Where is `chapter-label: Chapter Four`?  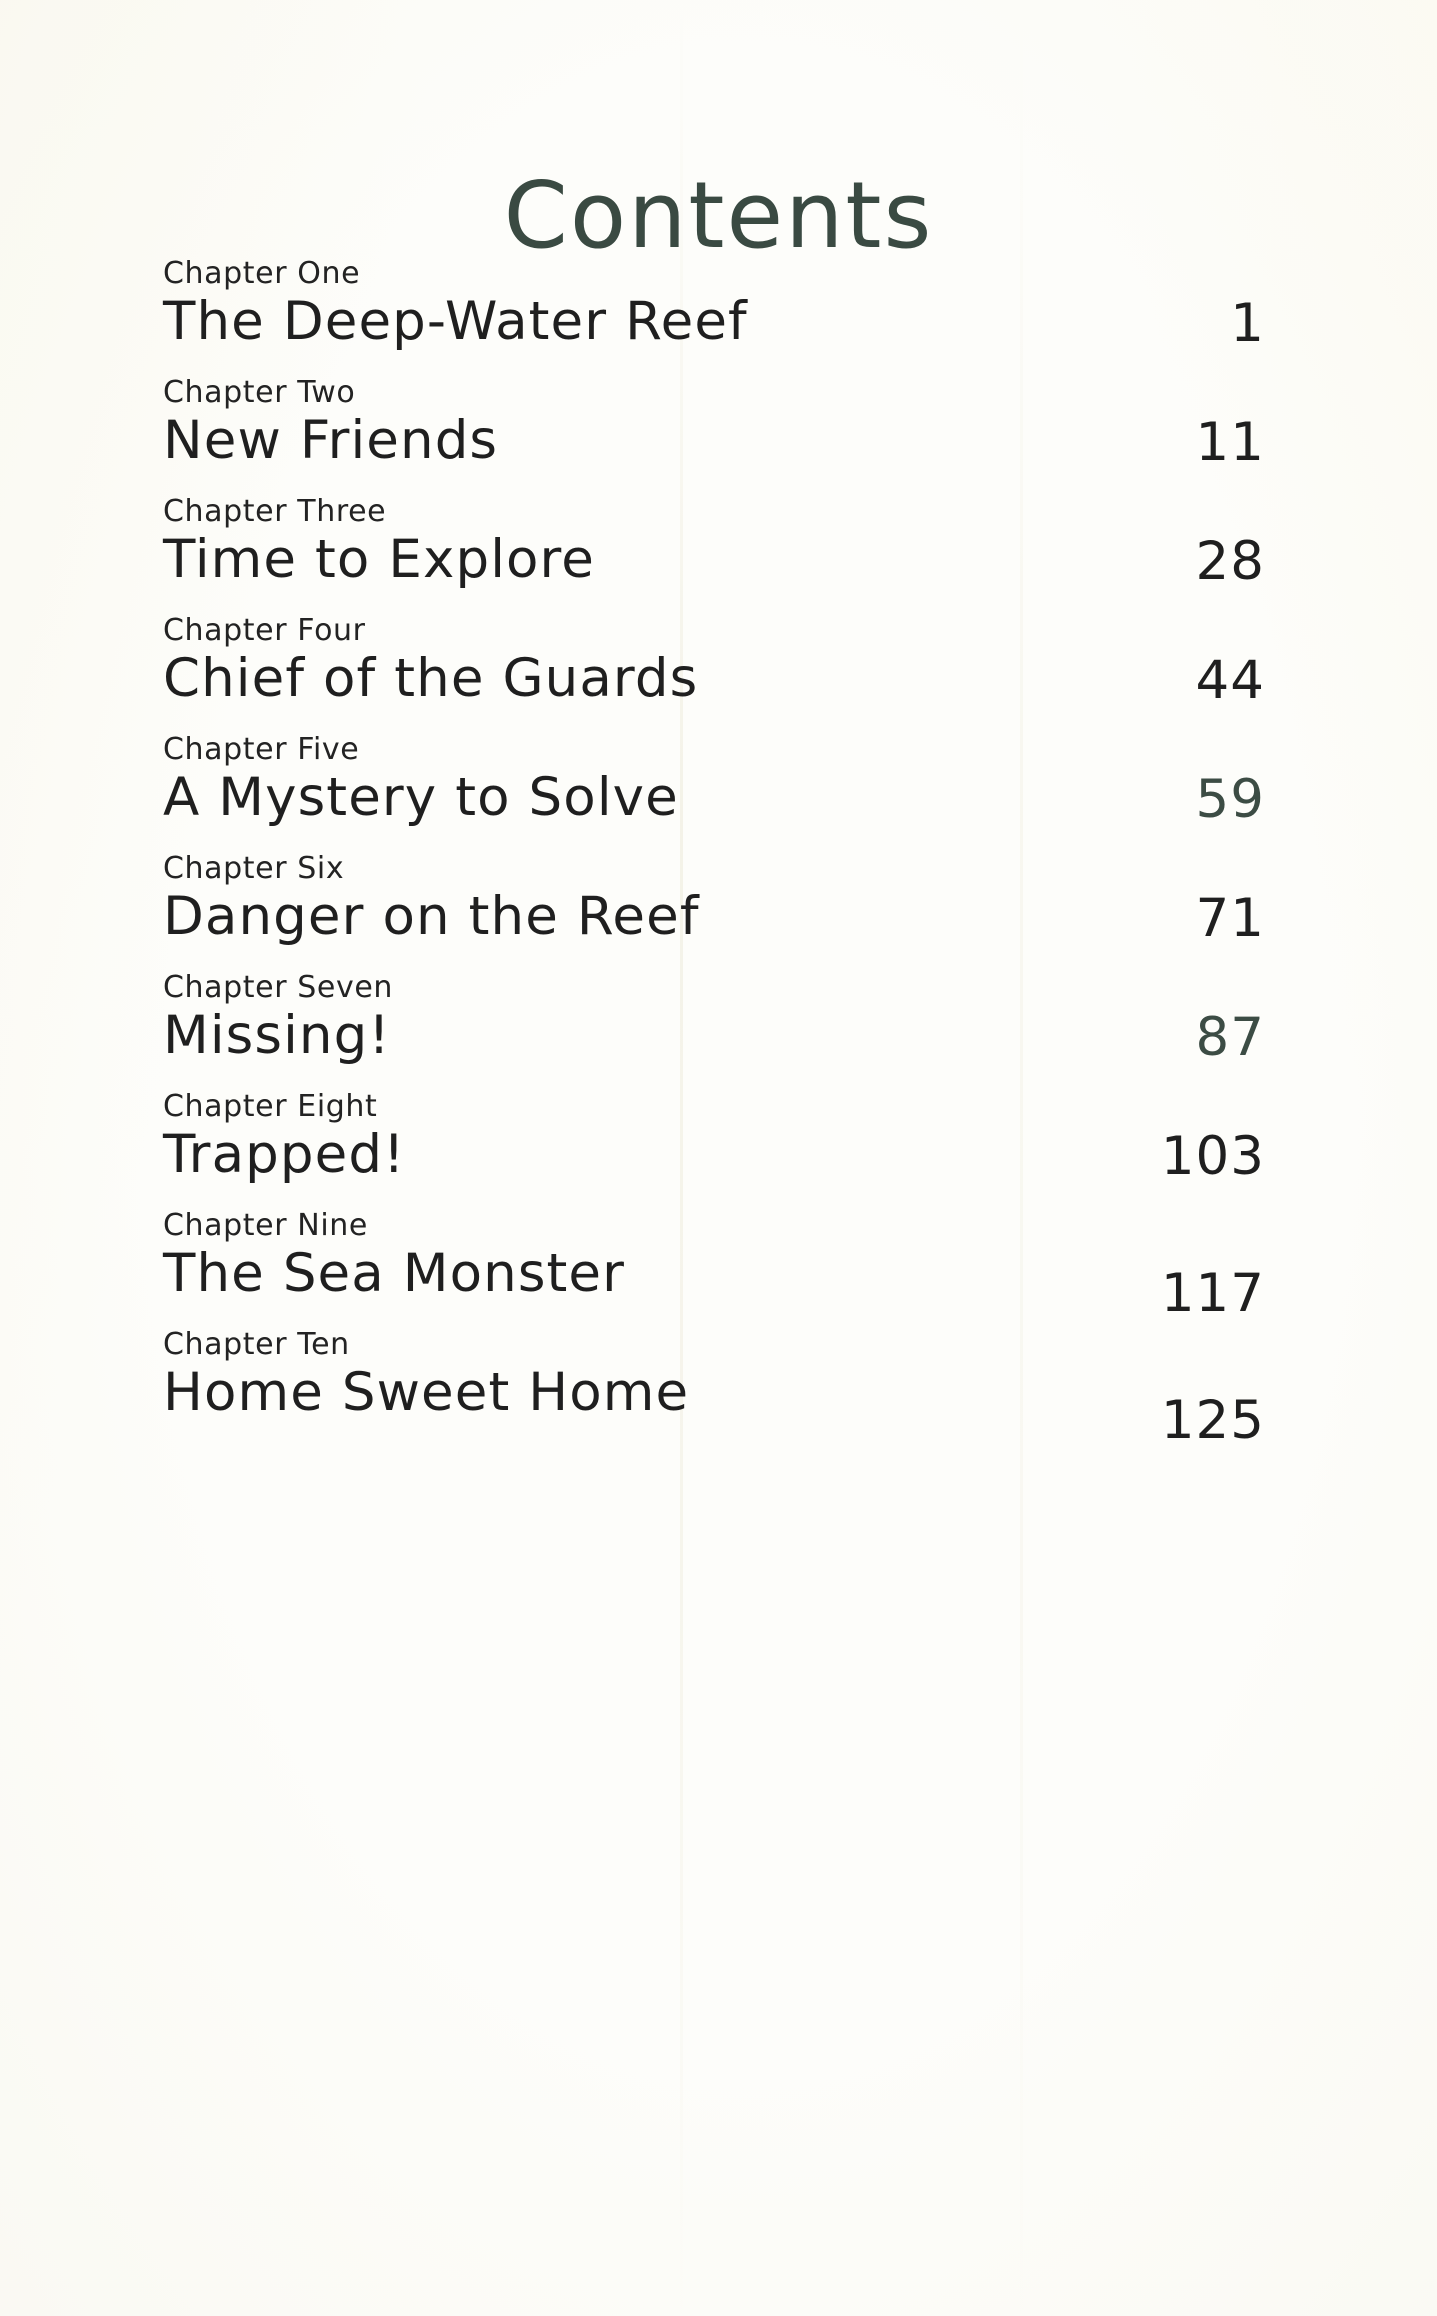 chapter-label: Chapter Four is located at coordinates (264, 630).